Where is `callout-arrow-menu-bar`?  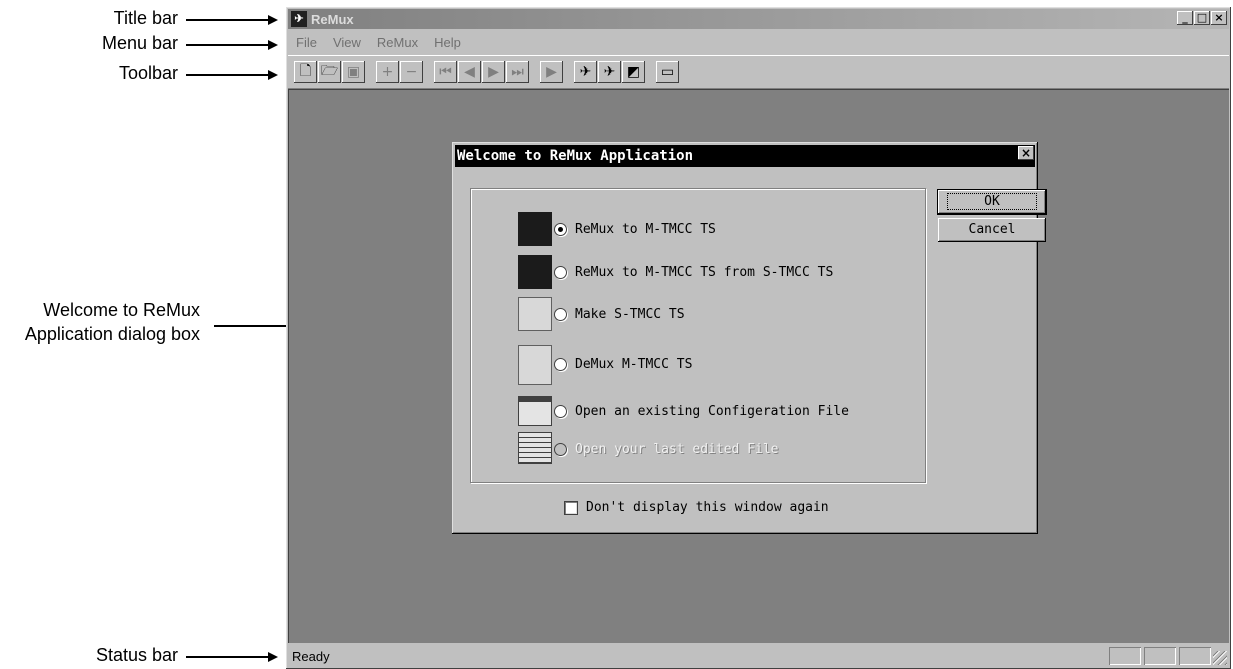 callout-arrow-menu-bar is located at coordinates (232, 45).